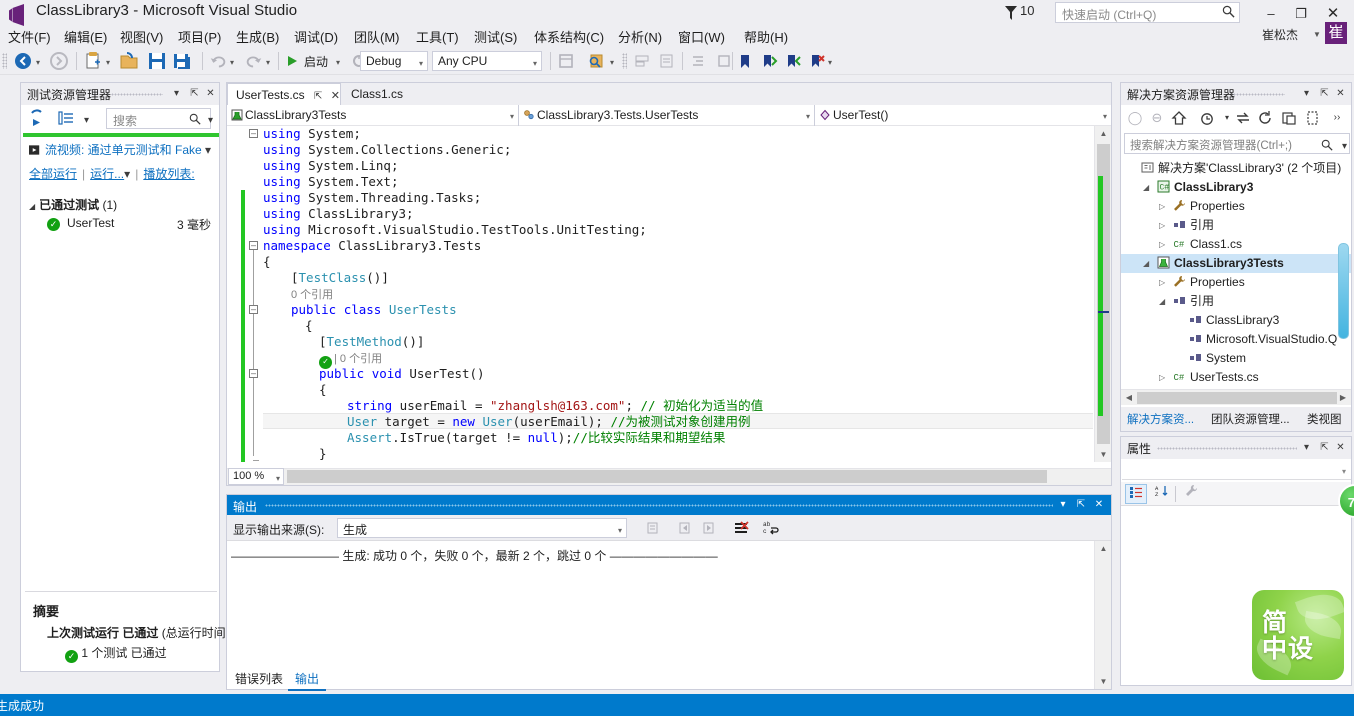 The width and height of the screenshot is (1354, 716). I want to click on find-in-files-icon, so click(596, 61).